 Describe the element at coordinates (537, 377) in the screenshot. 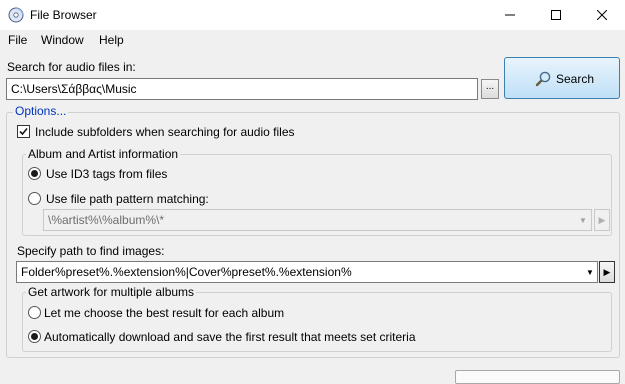

I see `bottom-progress-bar` at that location.